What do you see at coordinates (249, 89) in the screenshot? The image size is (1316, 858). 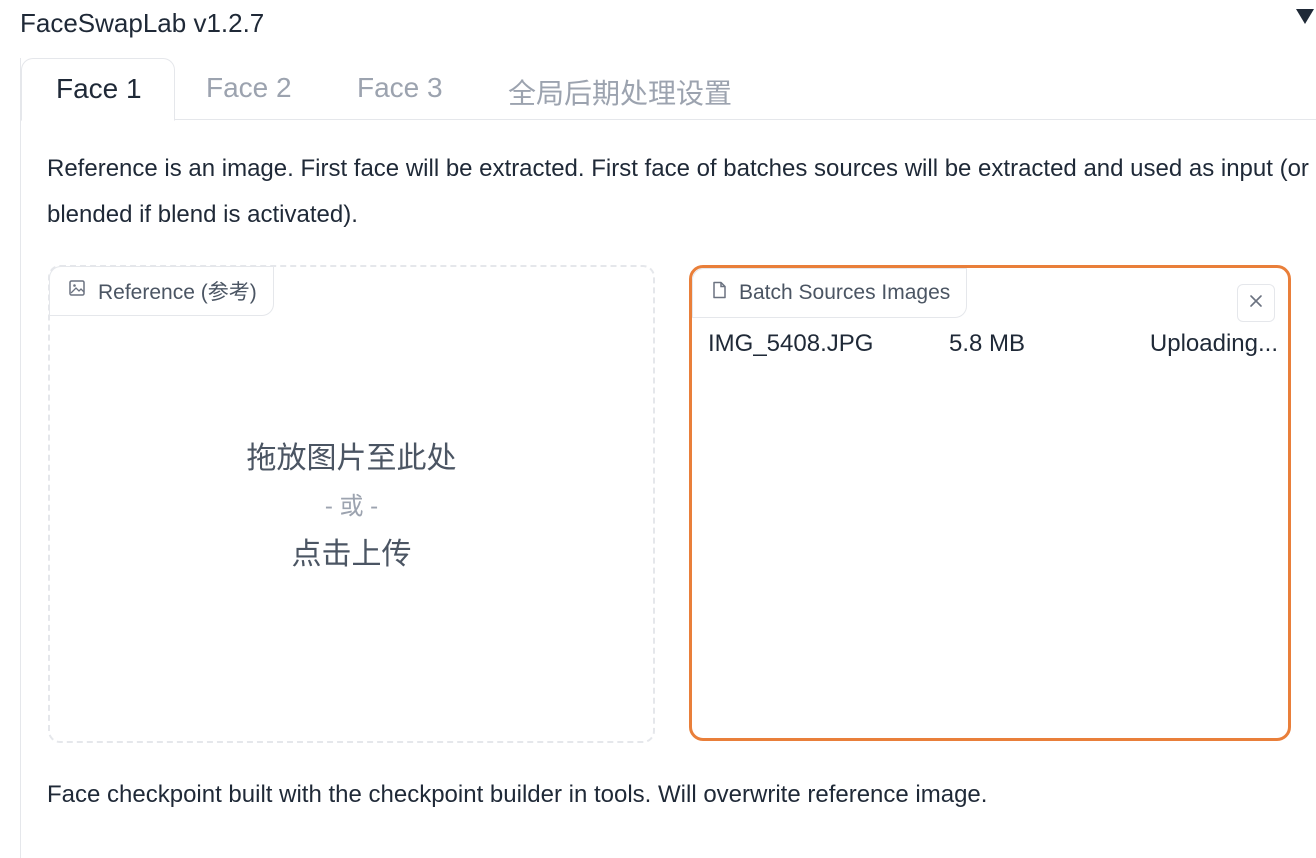 I see `tab-face-2: Face 2` at bounding box center [249, 89].